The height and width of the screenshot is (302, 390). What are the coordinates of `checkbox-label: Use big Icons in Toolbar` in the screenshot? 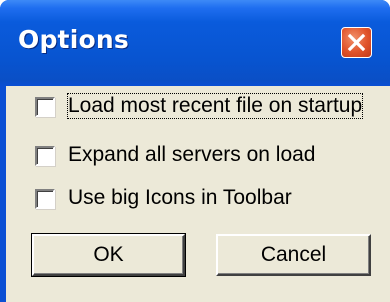 It's located at (180, 198).